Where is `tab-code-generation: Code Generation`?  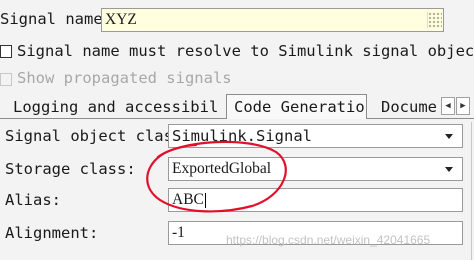 tab-code-generation: Code Generation is located at coordinates (296, 106).